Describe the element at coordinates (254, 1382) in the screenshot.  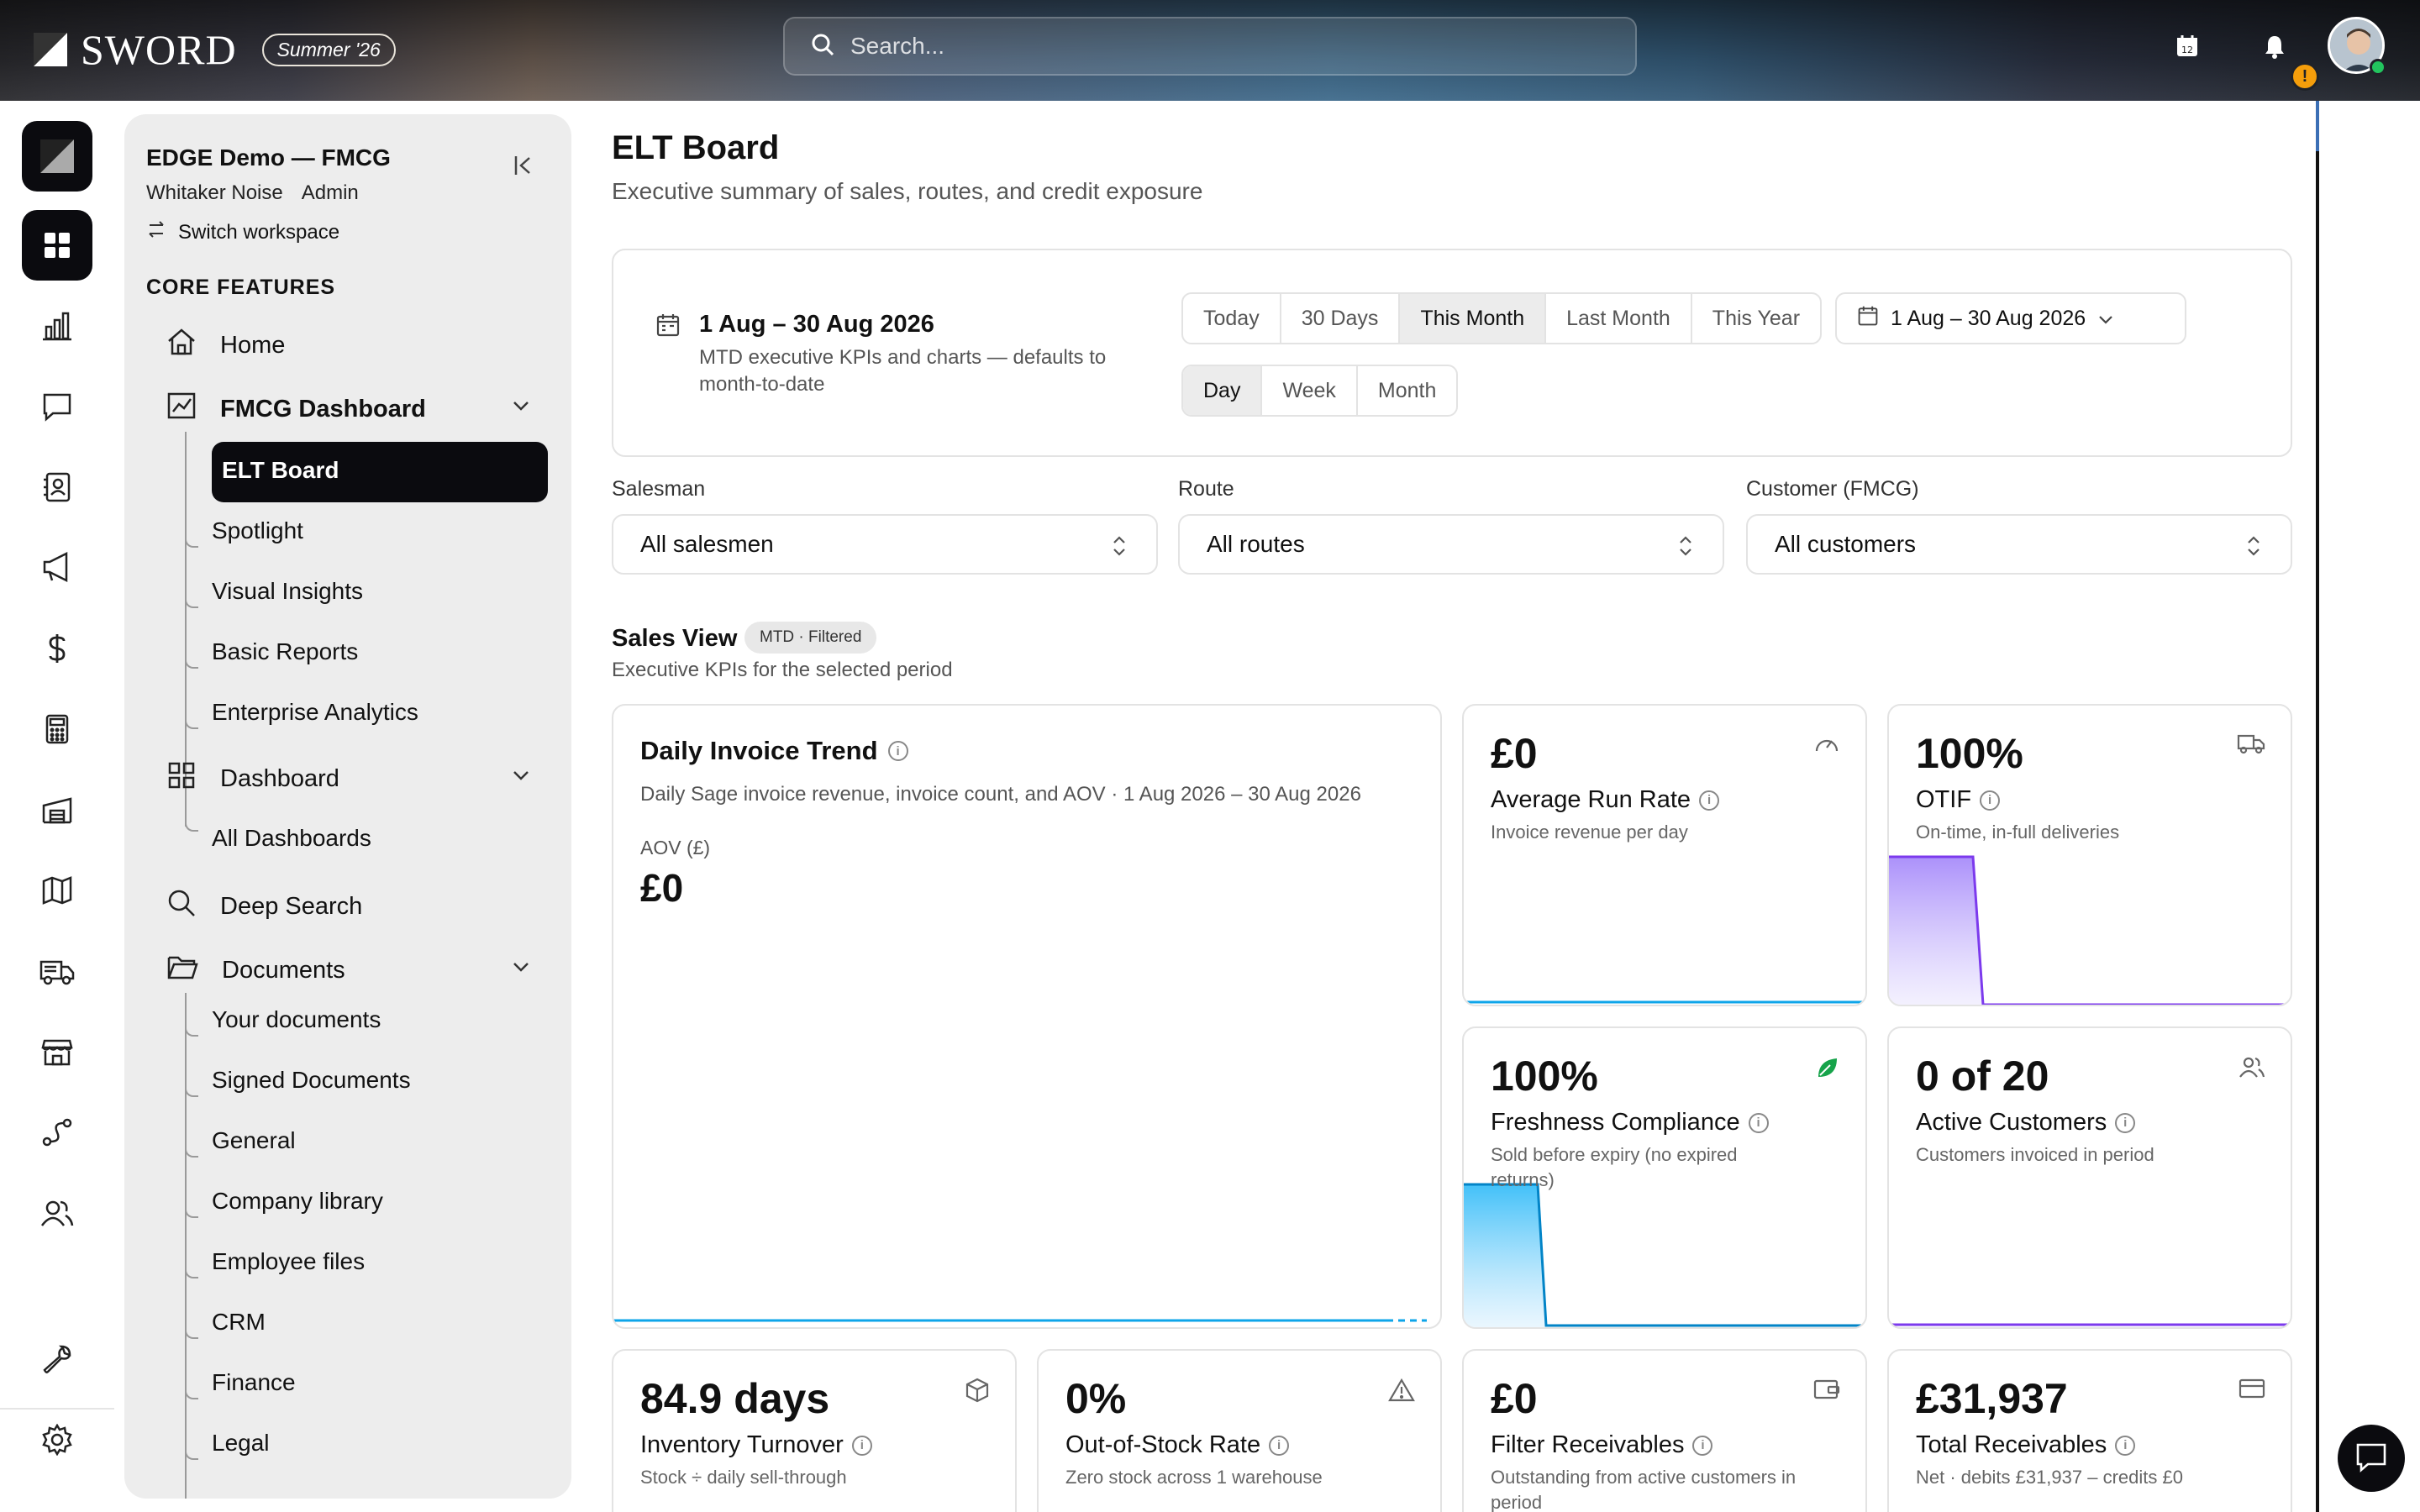
I see `sidebar-item-finance: Finance` at that location.